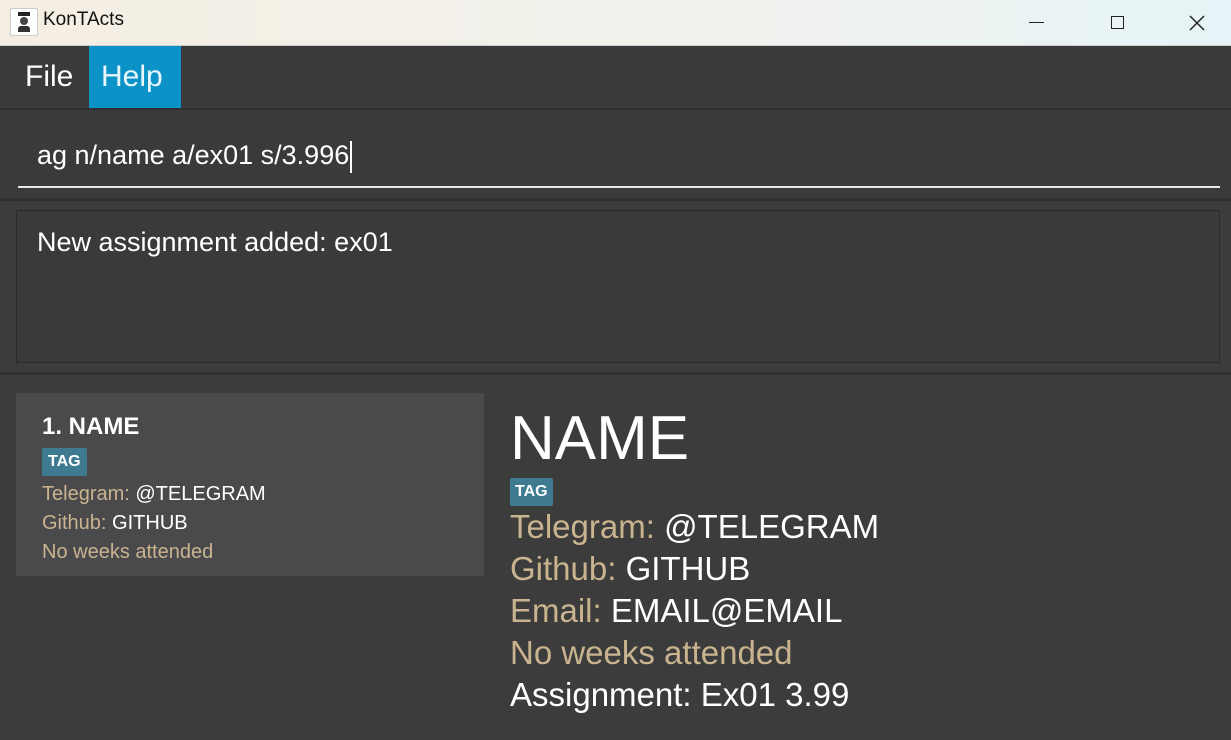 The height and width of the screenshot is (740, 1231). What do you see at coordinates (615, 78) in the screenshot?
I see `menu-bar: File Help` at bounding box center [615, 78].